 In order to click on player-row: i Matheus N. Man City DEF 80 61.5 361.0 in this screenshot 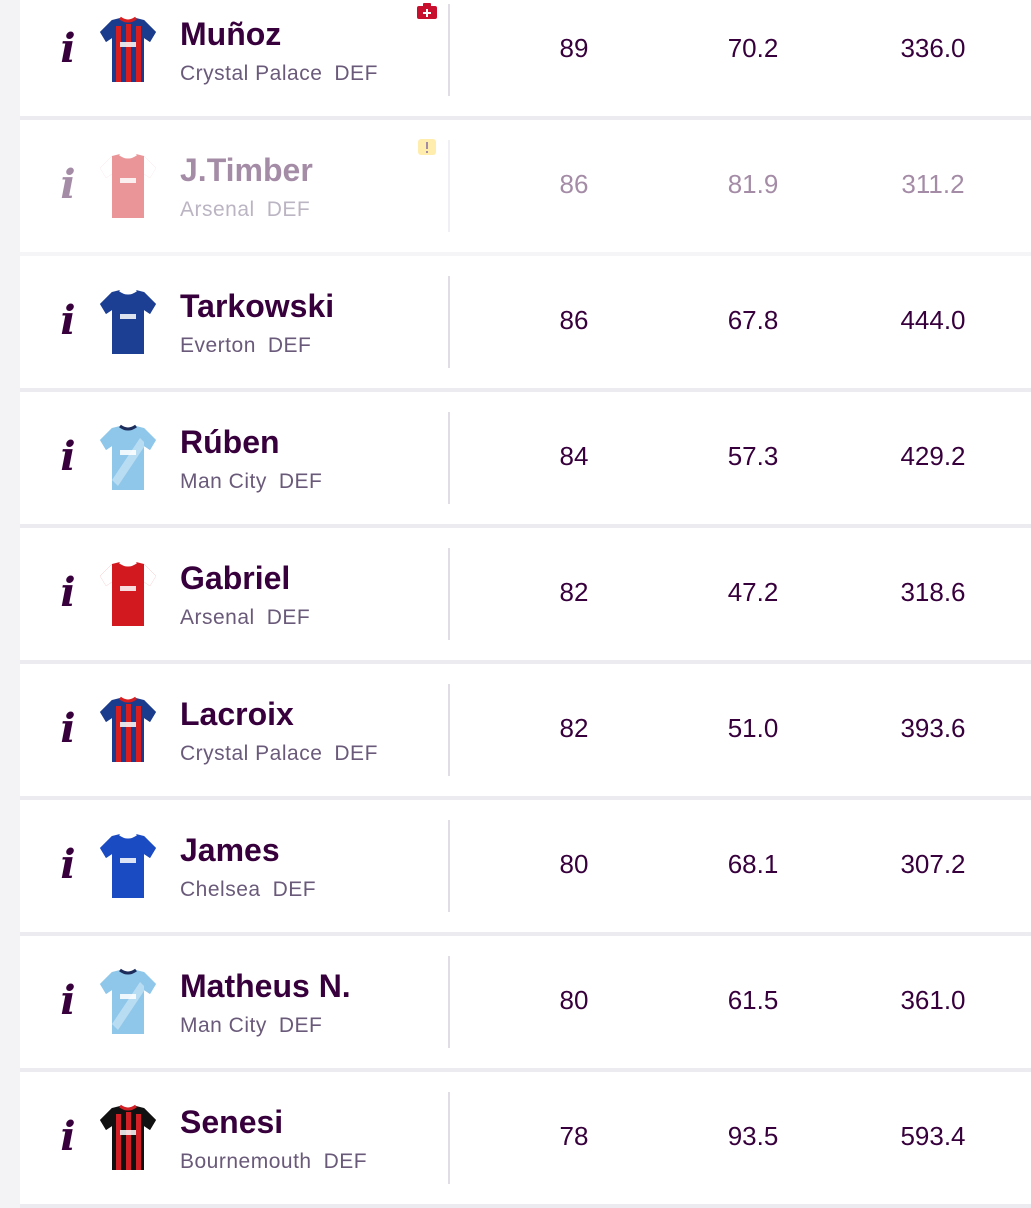, I will do `click(525, 1004)`.